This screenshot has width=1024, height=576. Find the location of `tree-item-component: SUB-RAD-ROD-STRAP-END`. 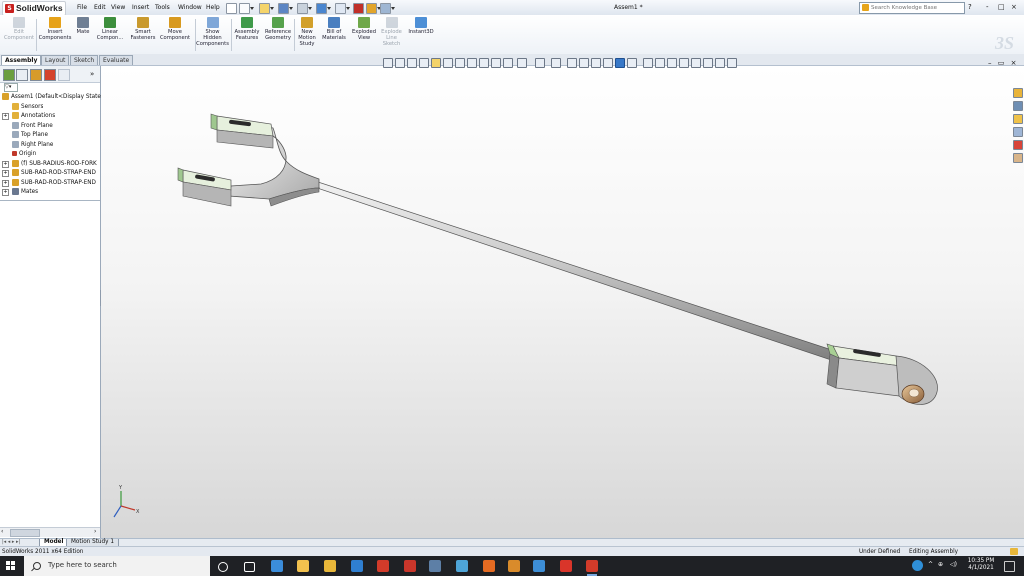

tree-item-component: SUB-RAD-ROD-STRAP-END is located at coordinates (54, 173).